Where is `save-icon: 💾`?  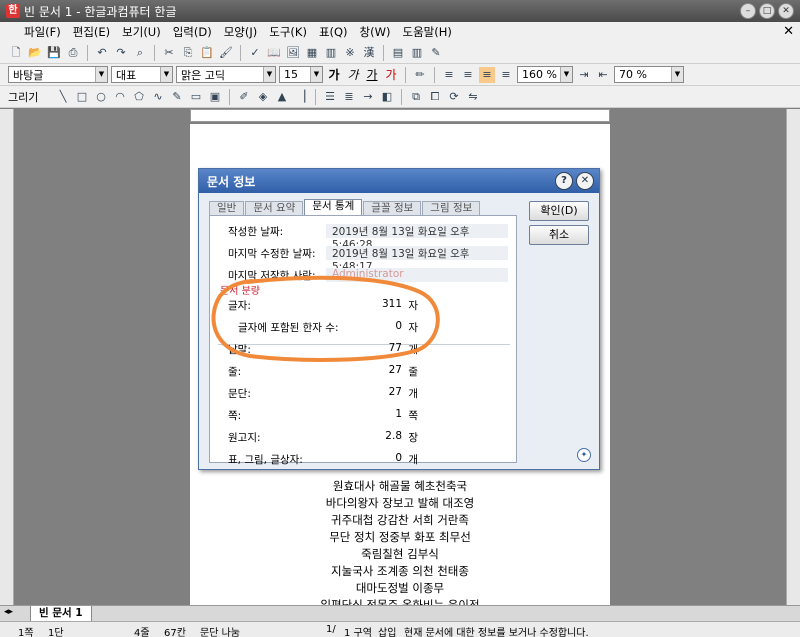
save-icon: 💾 is located at coordinates (54, 53).